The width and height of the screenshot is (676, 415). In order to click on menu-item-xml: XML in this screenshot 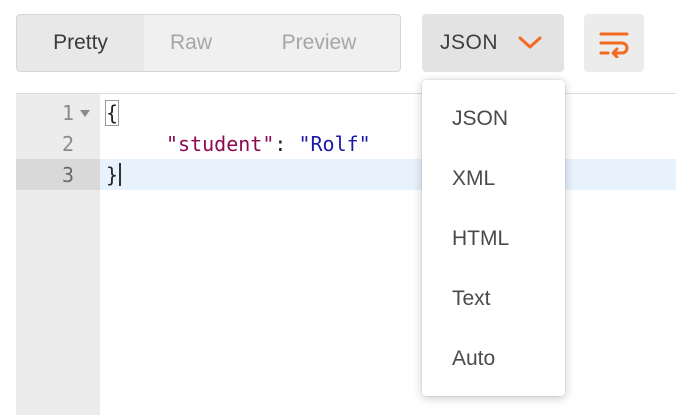, I will do `click(493, 179)`.